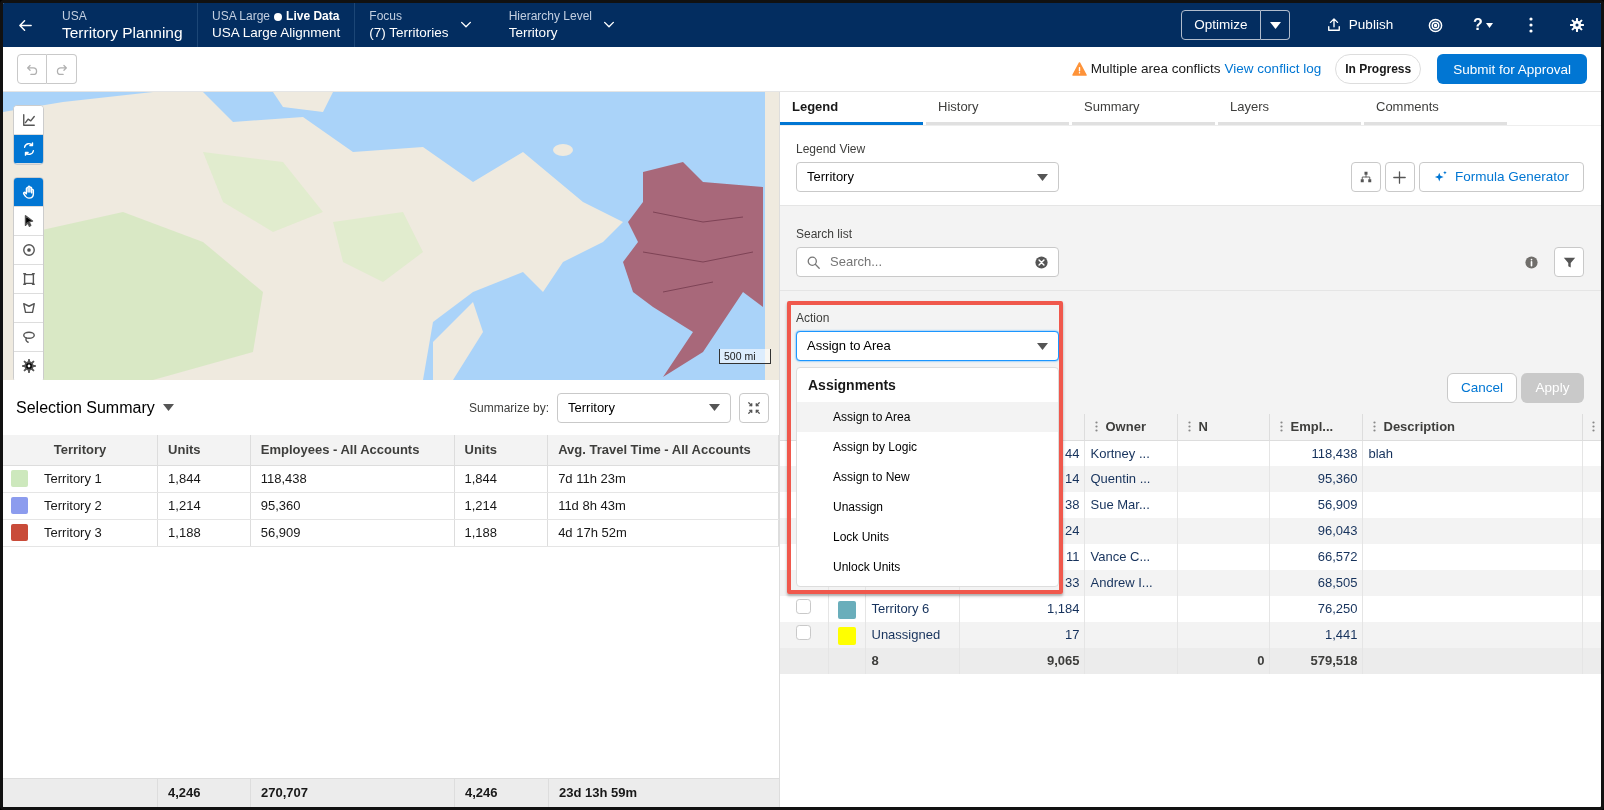  What do you see at coordinates (1337, 583) in the screenshot?
I see `table-cell: 68,505` at bounding box center [1337, 583].